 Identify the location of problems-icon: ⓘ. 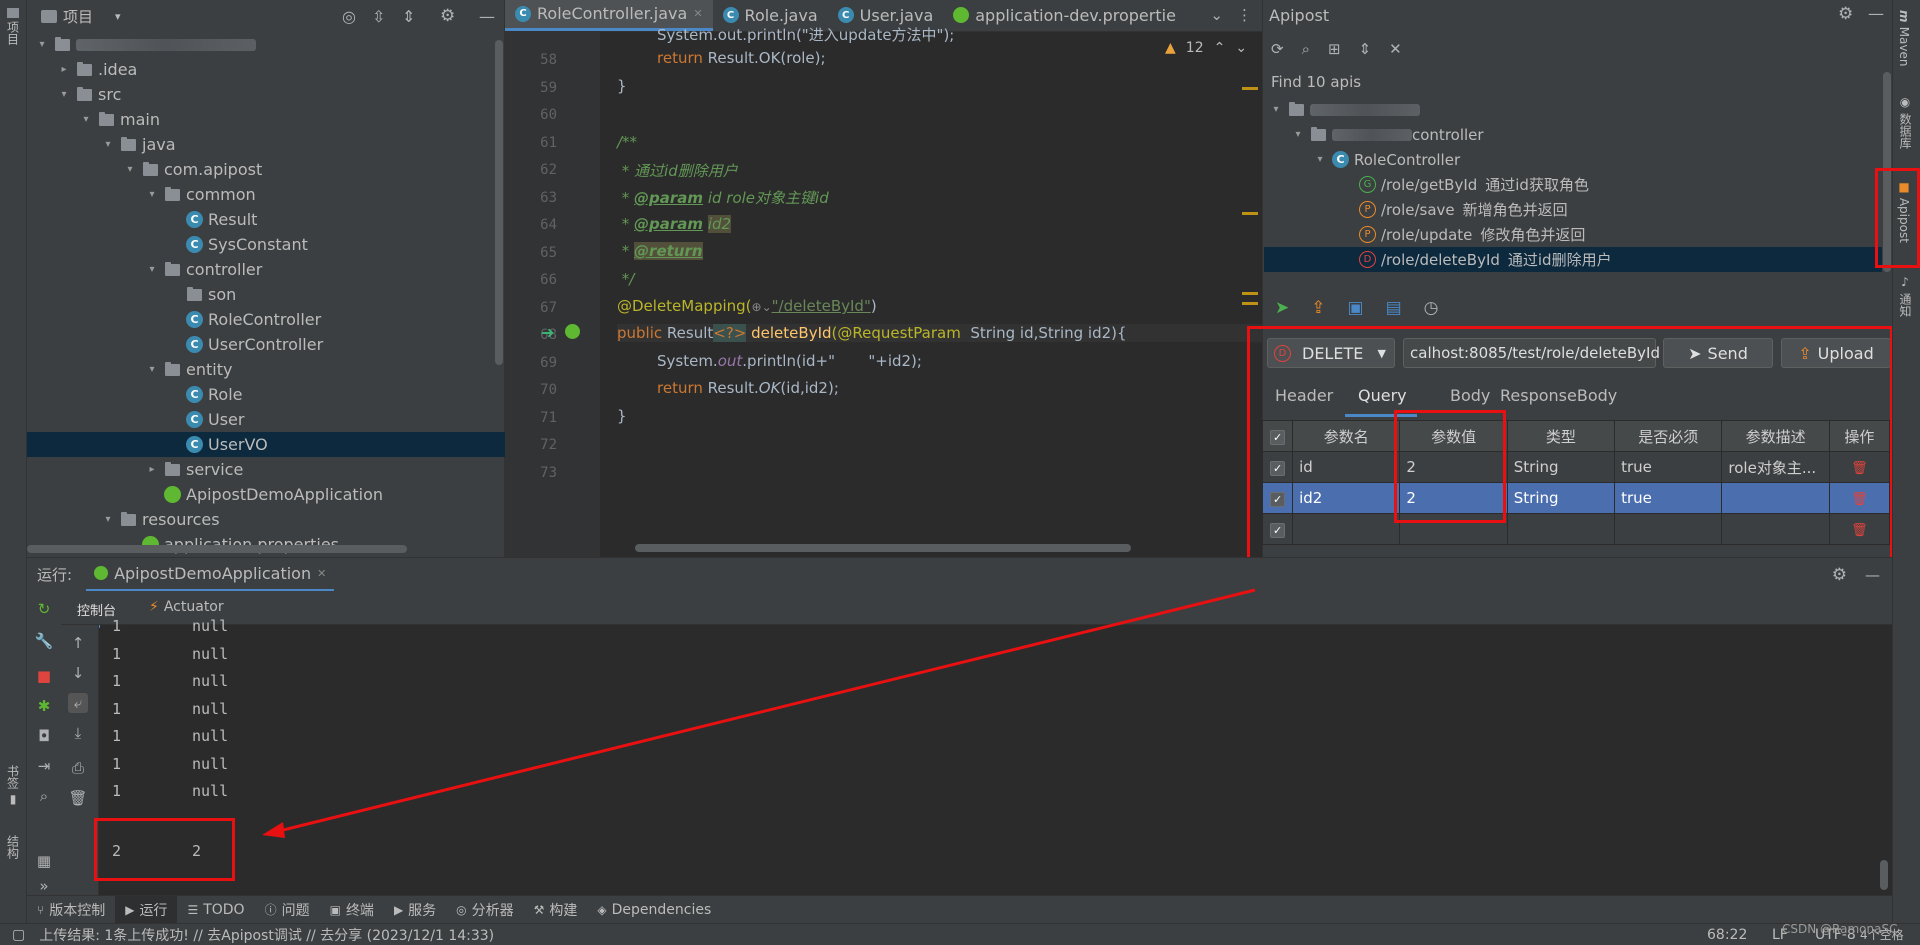
(270, 910).